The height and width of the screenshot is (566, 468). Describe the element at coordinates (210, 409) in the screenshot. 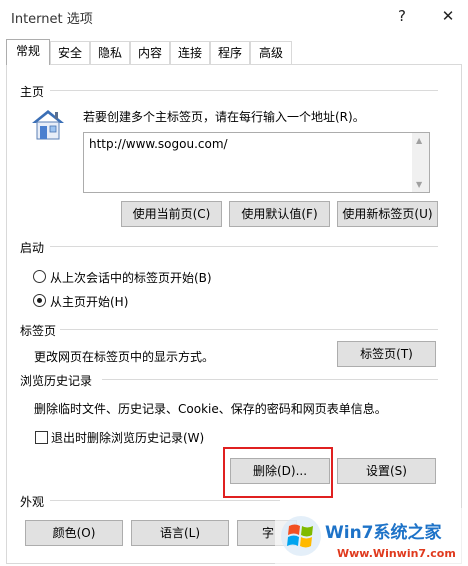

I see `history-description: 删除临时文件、历史记录、Cookie、保存的密码和网页表单信息。` at that location.